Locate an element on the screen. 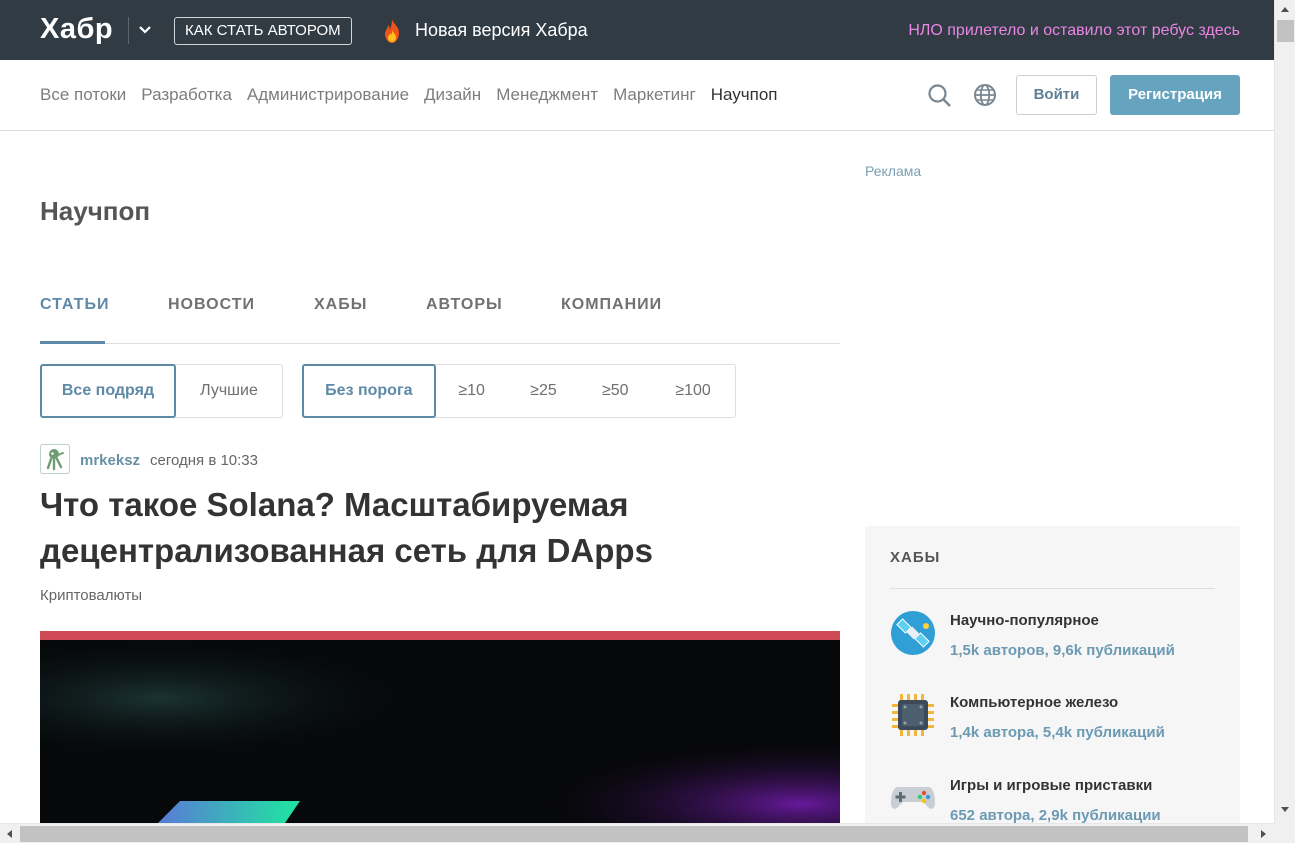  tab-news: НОВОСТИ is located at coordinates (211, 305).